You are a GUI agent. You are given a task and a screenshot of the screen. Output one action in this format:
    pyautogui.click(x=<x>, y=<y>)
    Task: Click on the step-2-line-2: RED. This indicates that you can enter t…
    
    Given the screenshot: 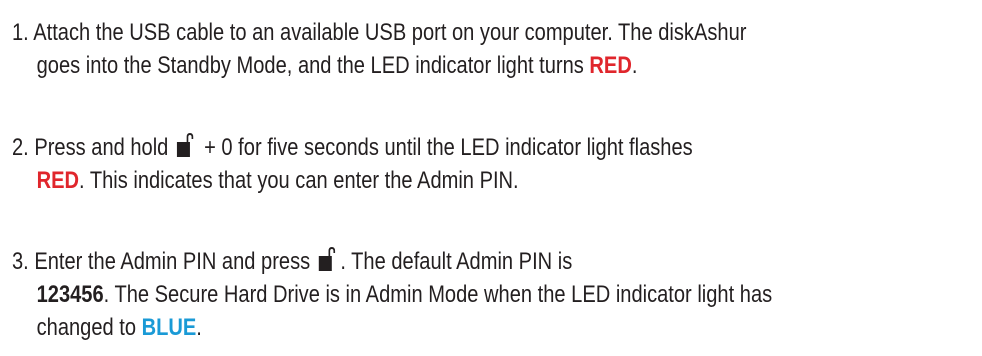 What is the action you would take?
    pyautogui.click(x=405, y=180)
    